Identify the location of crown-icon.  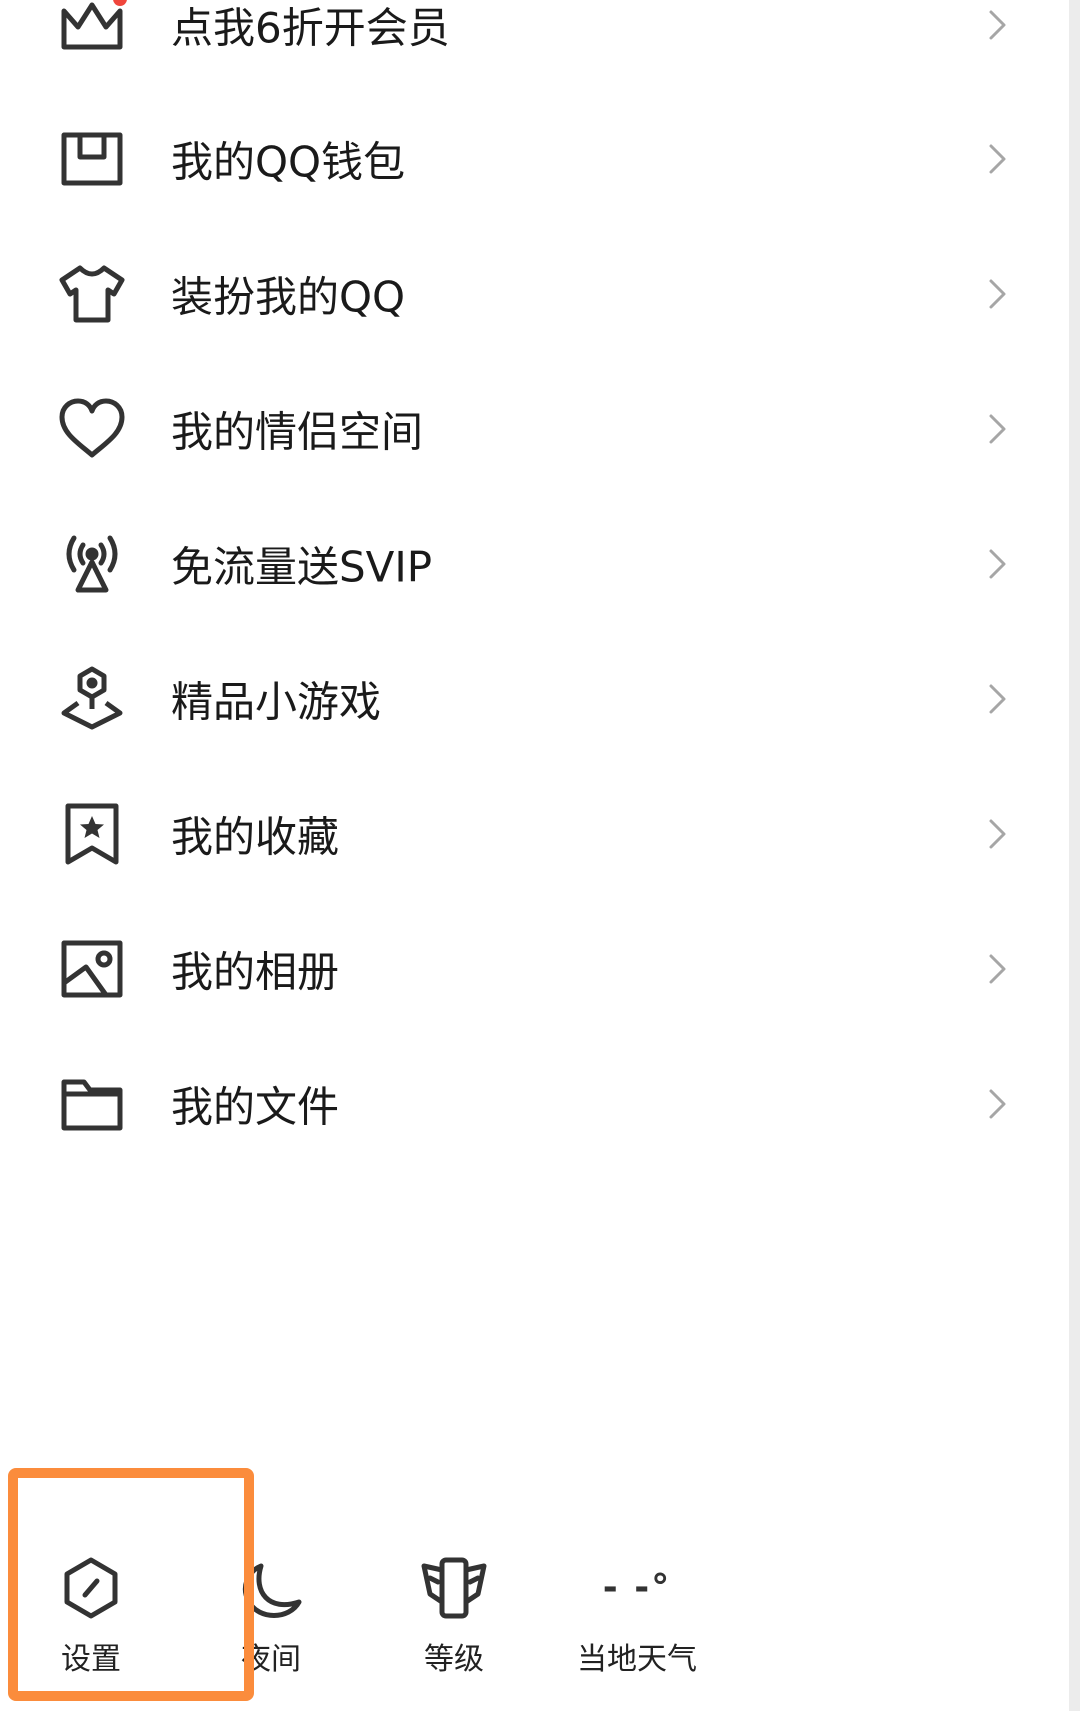
(92, 30).